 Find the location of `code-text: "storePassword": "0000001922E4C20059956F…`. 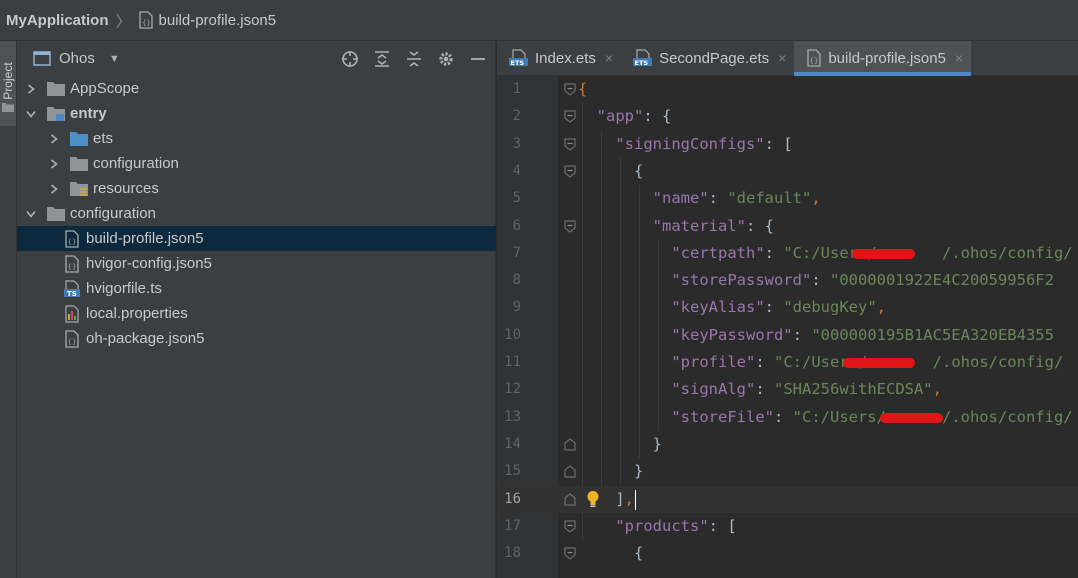

code-text: "storePassword": "0000001922E4C20059956F… is located at coordinates (816, 280).